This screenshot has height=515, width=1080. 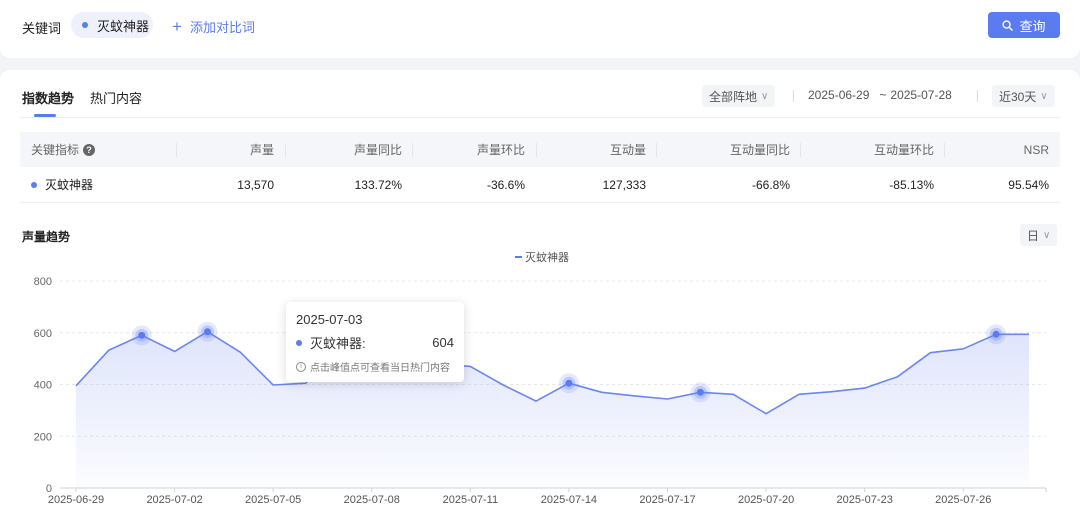 What do you see at coordinates (329, 319) in the screenshot?
I see `tooltip-date: 2025-07-03` at bounding box center [329, 319].